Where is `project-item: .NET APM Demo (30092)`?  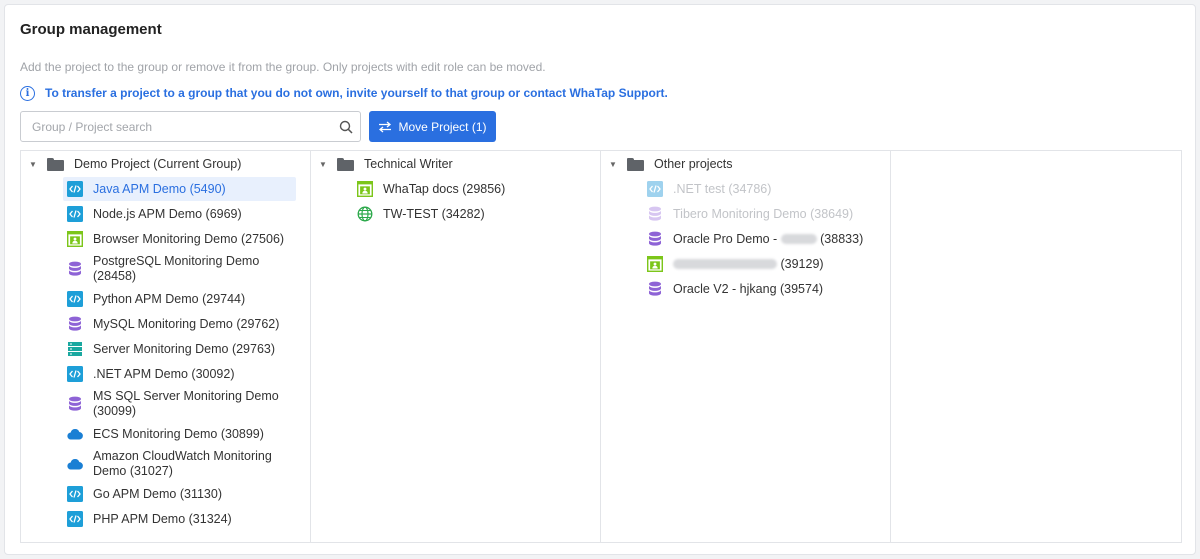
project-item: .NET APM Demo (30092) is located at coordinates (179, 374).